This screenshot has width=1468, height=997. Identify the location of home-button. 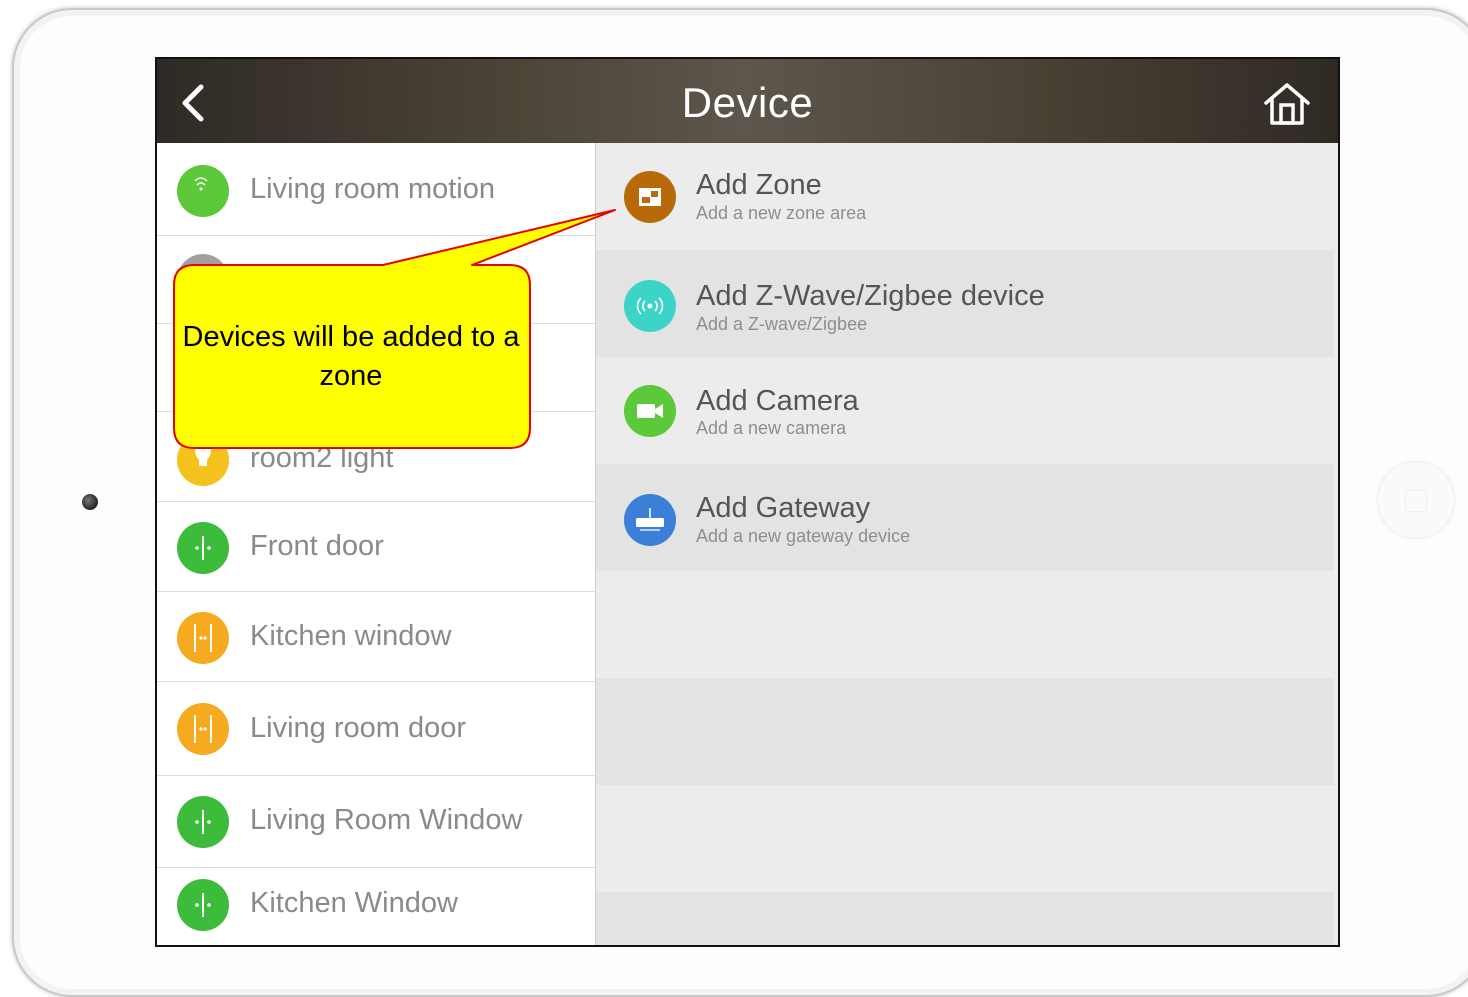
(1287, 104).